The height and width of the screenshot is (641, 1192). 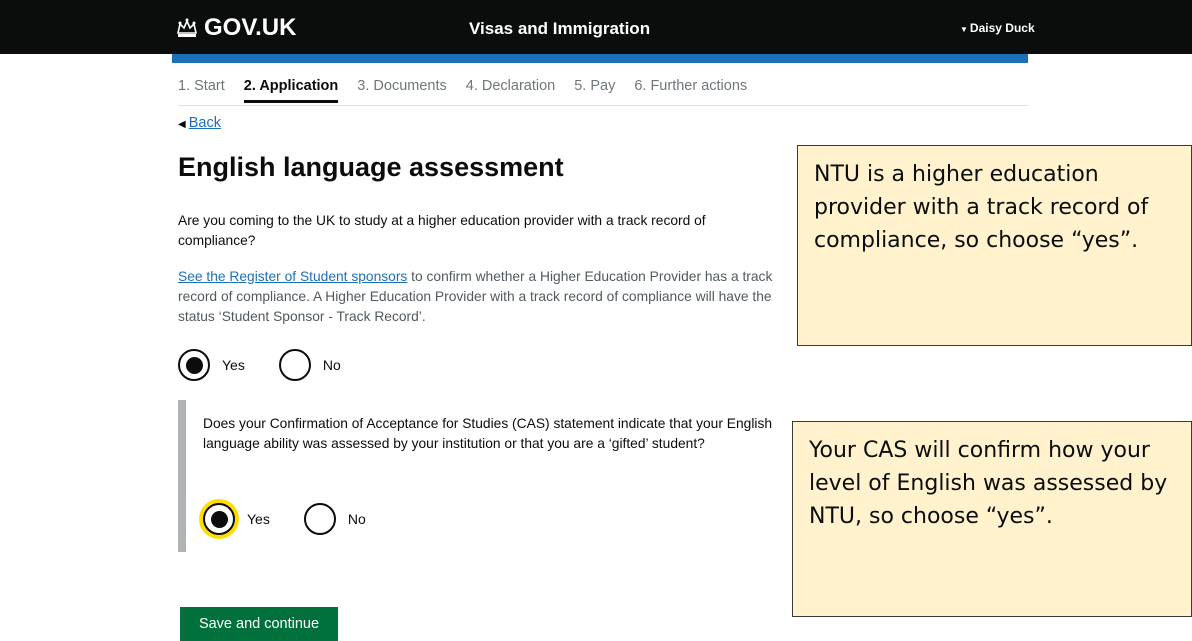 What do you see at coordinates (559, 29) in the screenshot?
I see `service-name: Visas and Immigration` at bounding box center [559, 29].